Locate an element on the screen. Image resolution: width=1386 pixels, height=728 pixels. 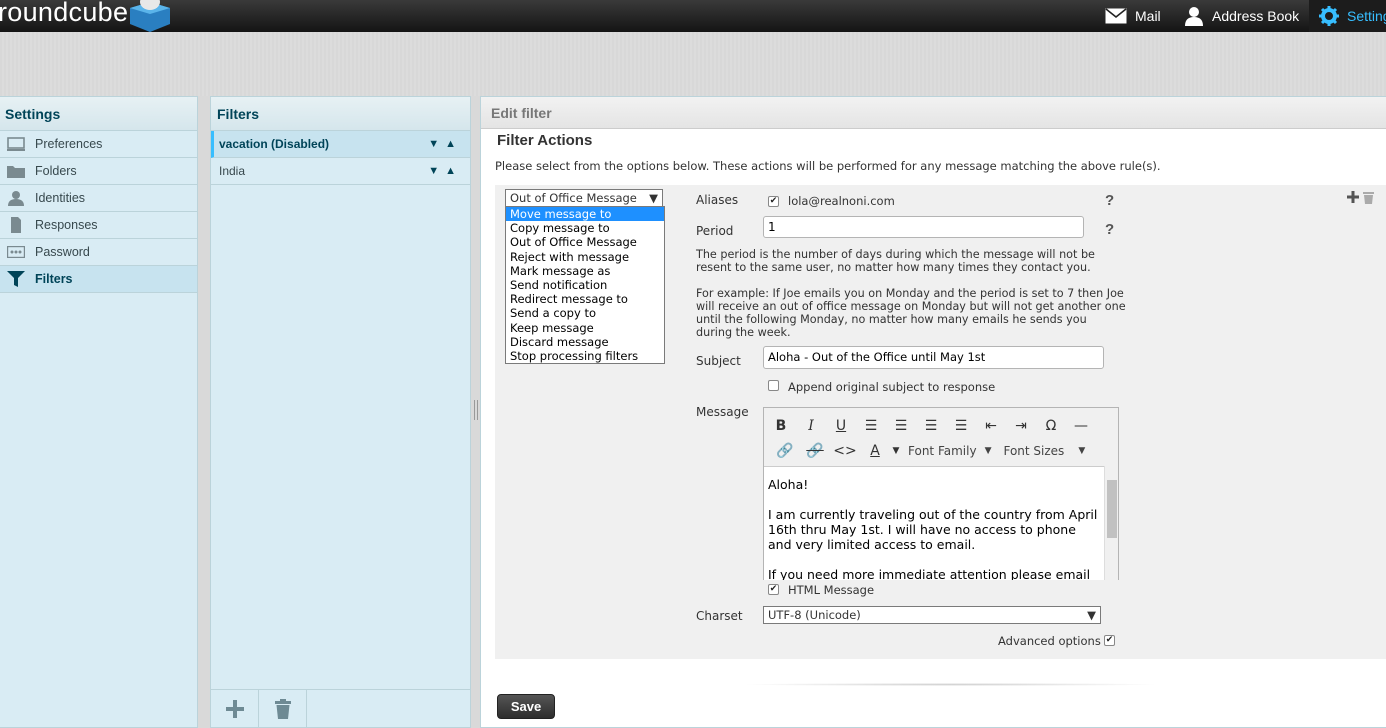
font-family-dropdown: Font Family ▼ is located at coordinates (949, 451).